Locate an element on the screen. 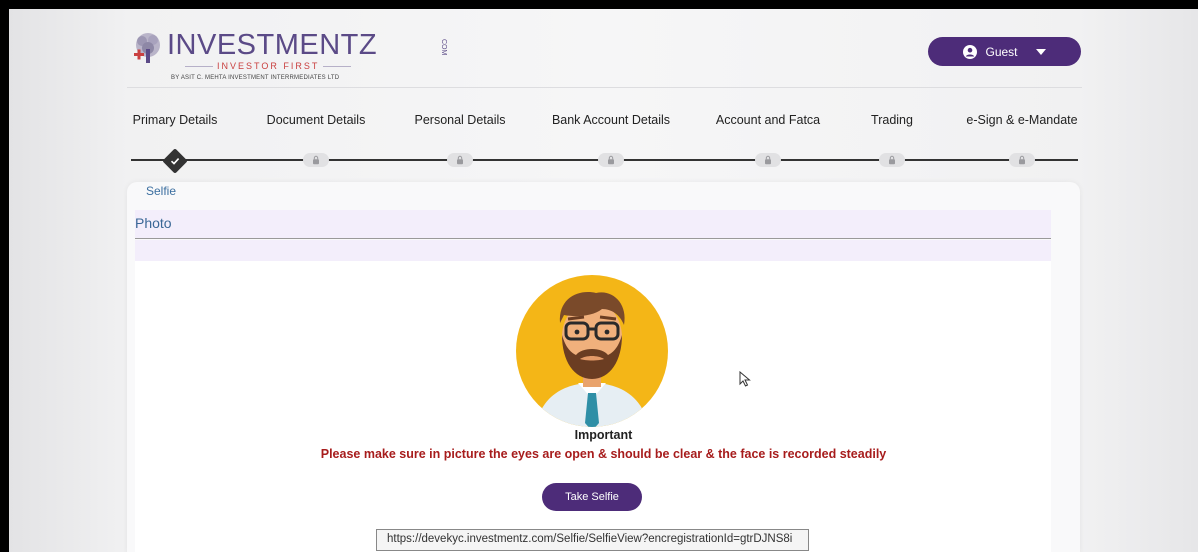 The width and height of the screenshot is (1198, 552). selfie-avatar-illustration is located at coordinates (592, 351).